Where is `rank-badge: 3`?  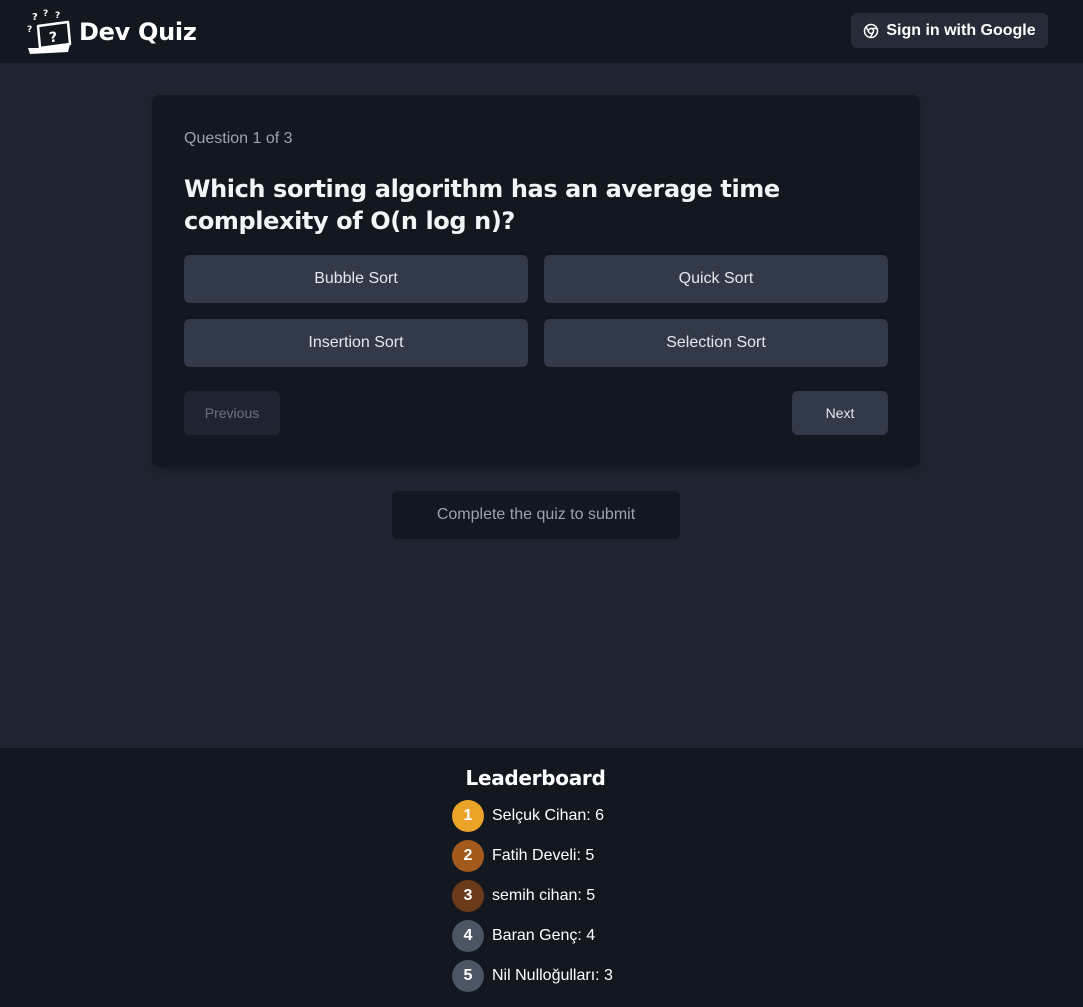
rank-badge: 3 is located at coordinates (468, 896).